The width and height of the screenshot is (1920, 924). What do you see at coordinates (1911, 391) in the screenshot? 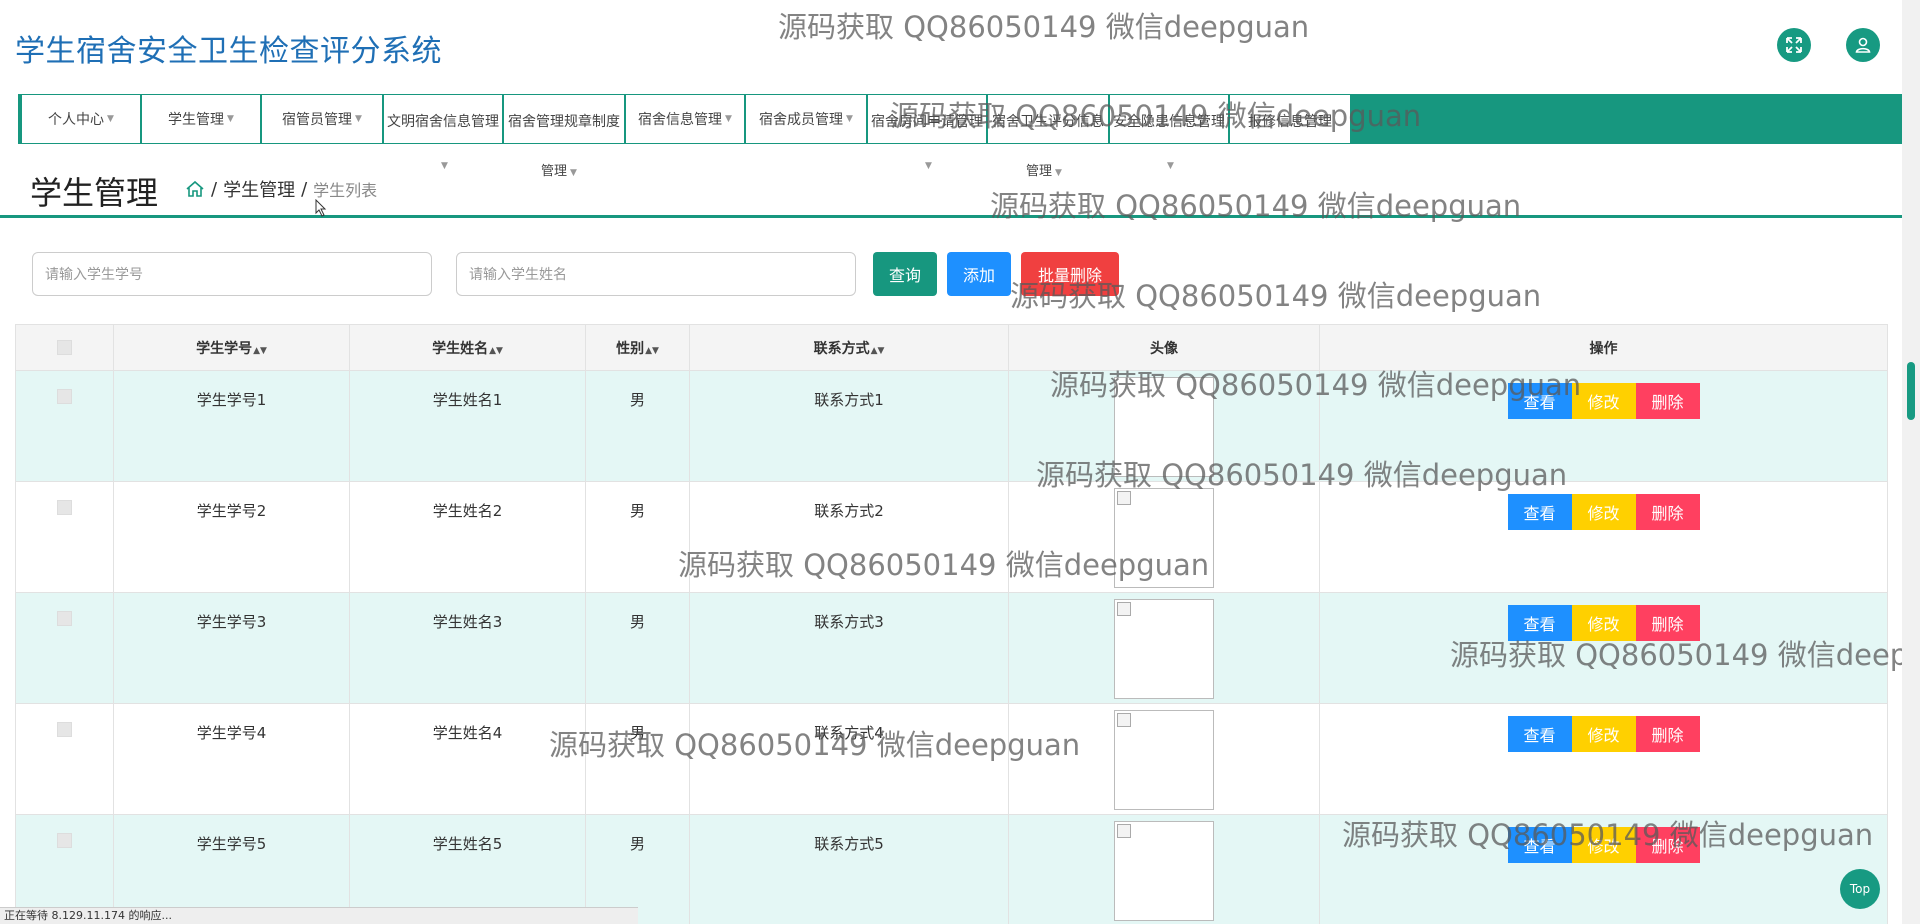
I see `scrollbar-thumb` at bounding box center [1911, 391].